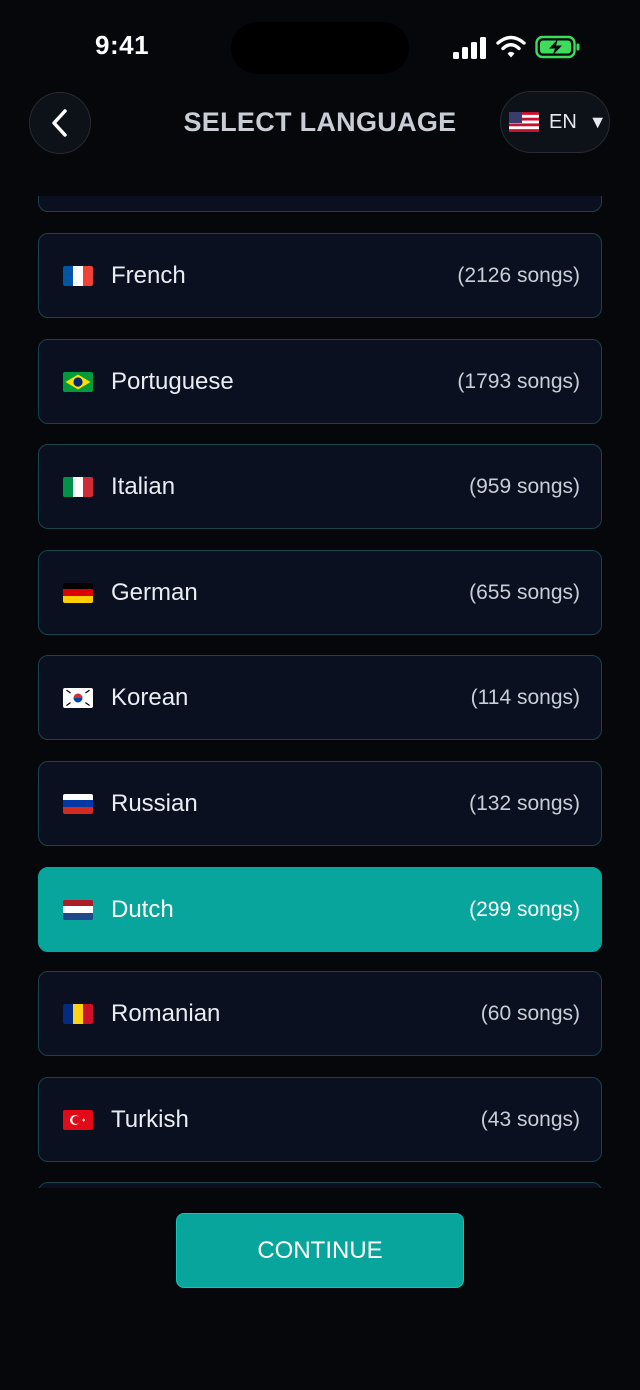 The width and height of the screenshot is (640, 1390). What do you see at coordinates (148, 275) in the screenshot?
I see `language-name: French` at bounding box center [148, 275].